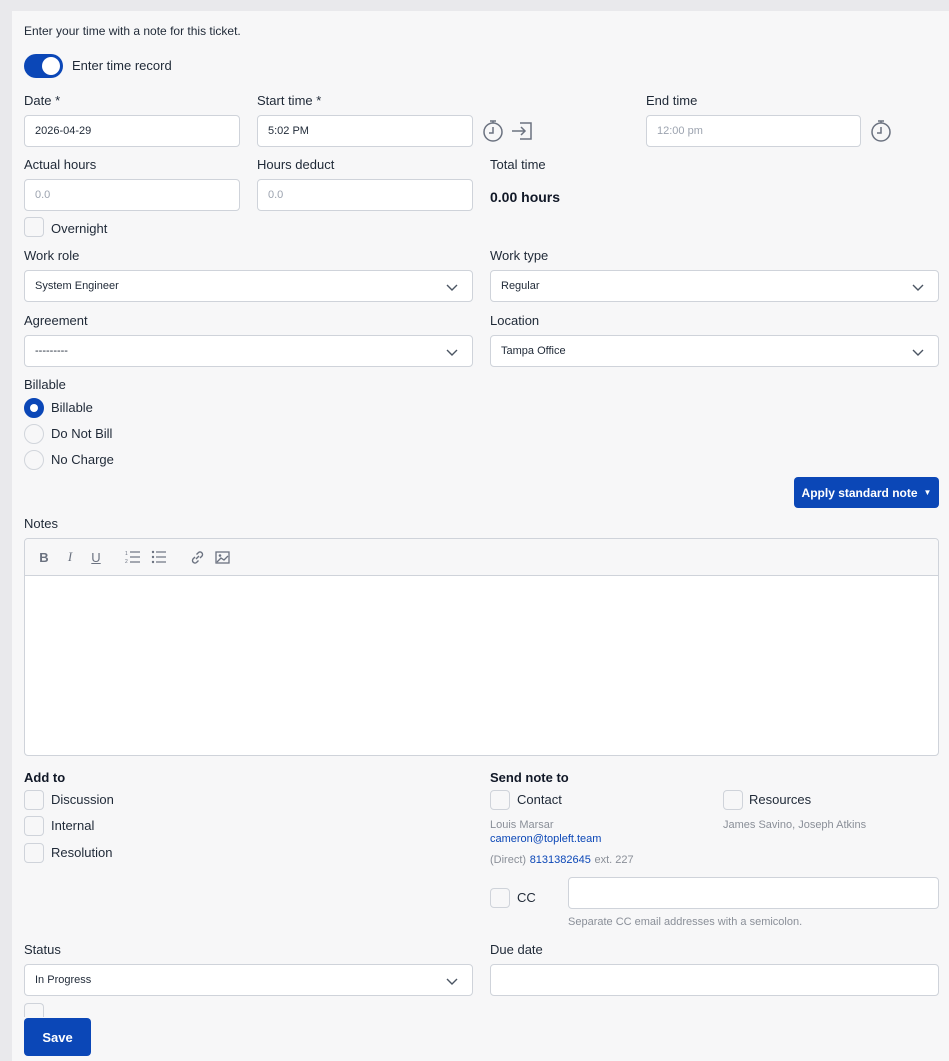  What do you see at coordinates (77, 286) in the screenshot?
I see `work-role-value: System Engineer` at bounding box center [77, 286].